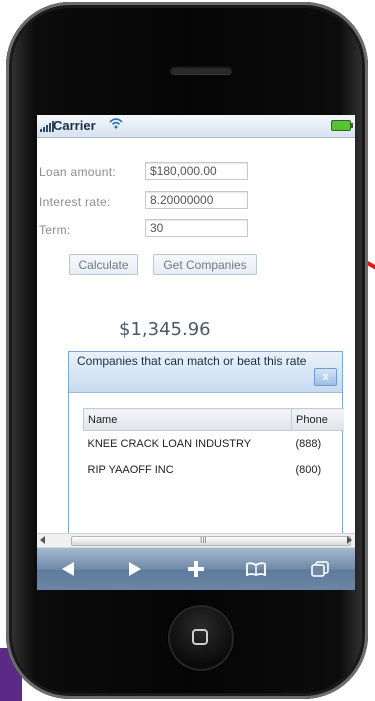 This screenshot has height=701, width=375. I want to click on forward-icon, so click(135, 569).